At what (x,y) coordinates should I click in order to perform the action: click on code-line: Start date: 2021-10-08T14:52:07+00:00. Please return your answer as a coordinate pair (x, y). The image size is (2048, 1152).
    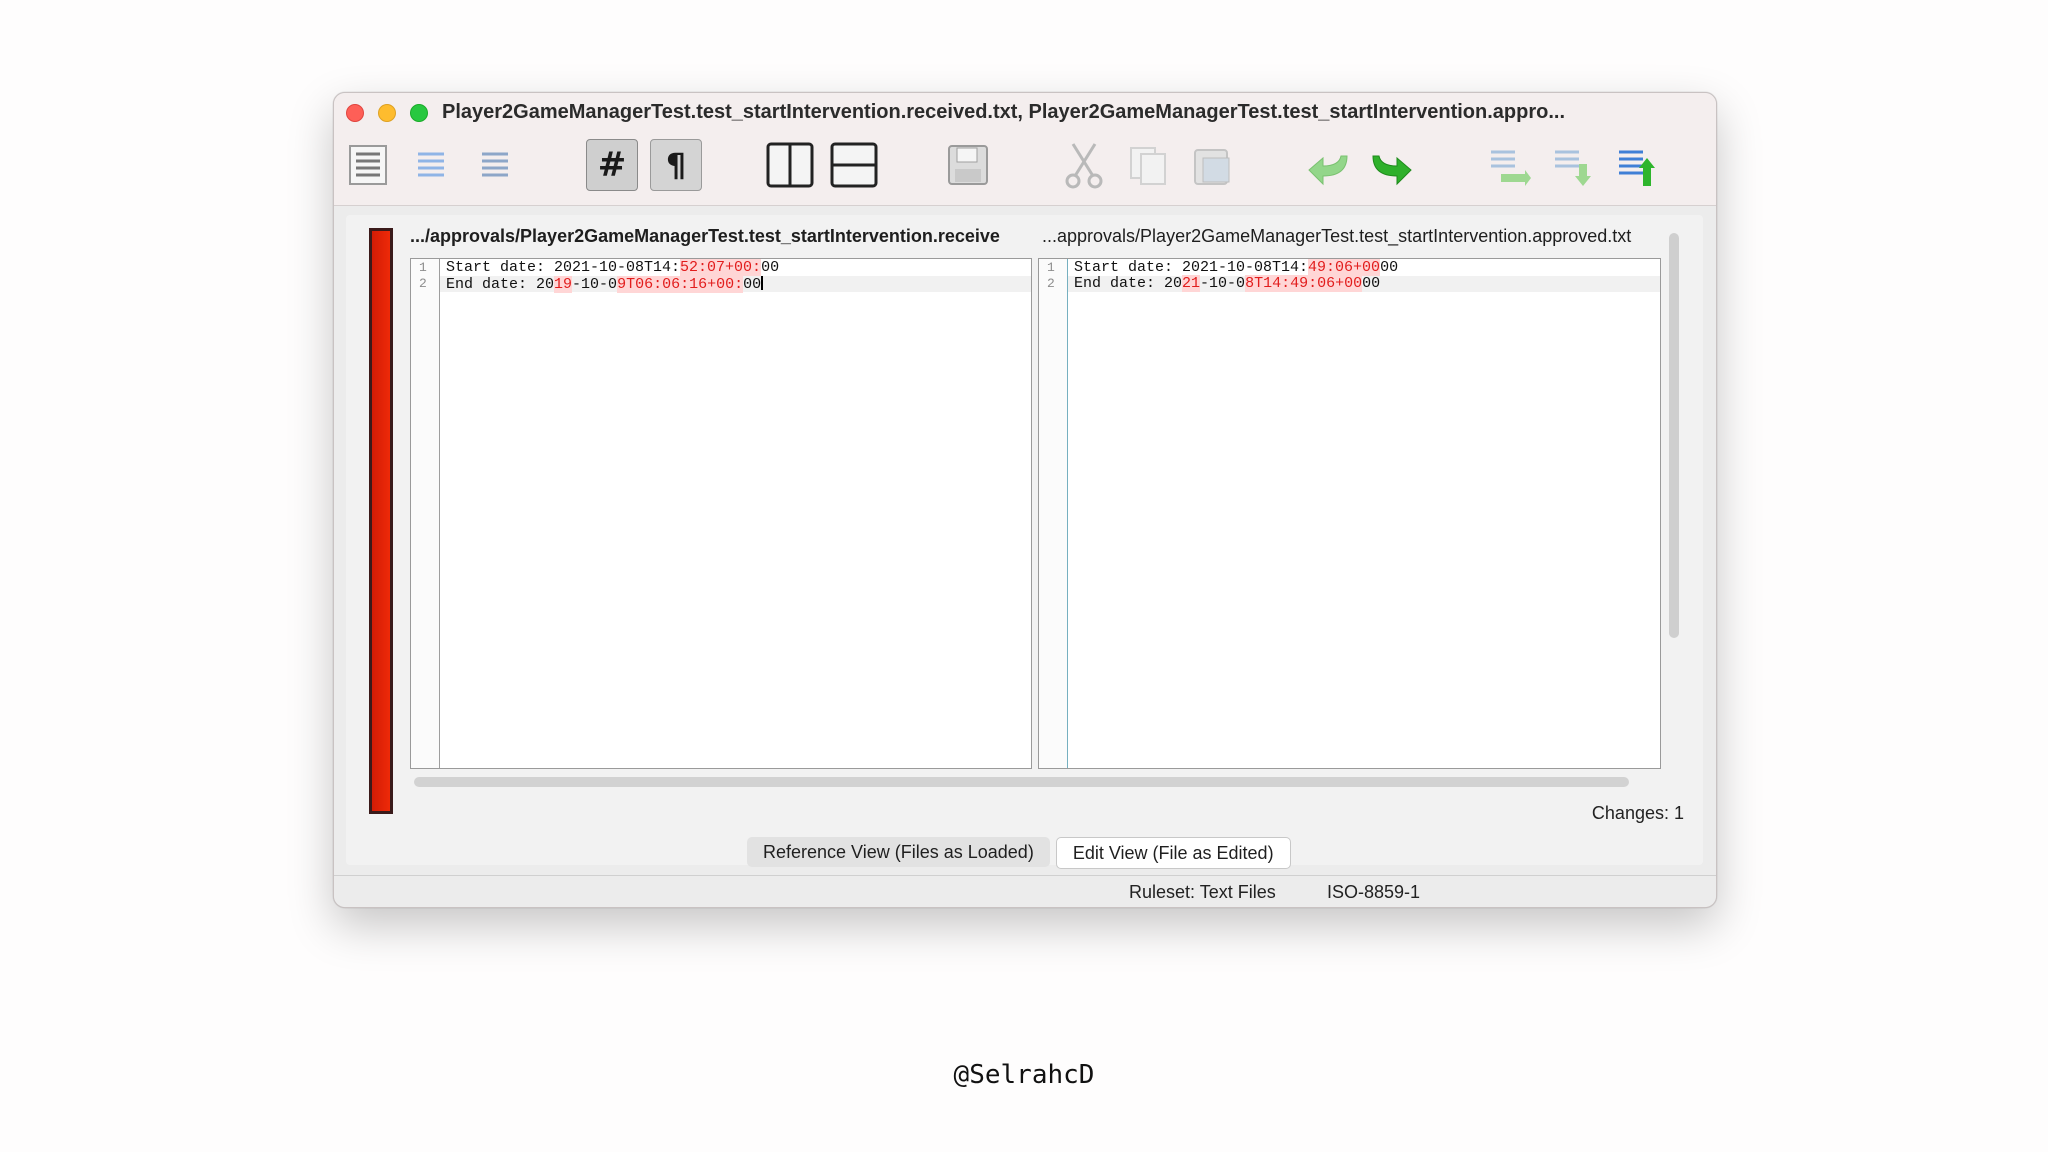
    Looking at the image, I should click on (613, 267).